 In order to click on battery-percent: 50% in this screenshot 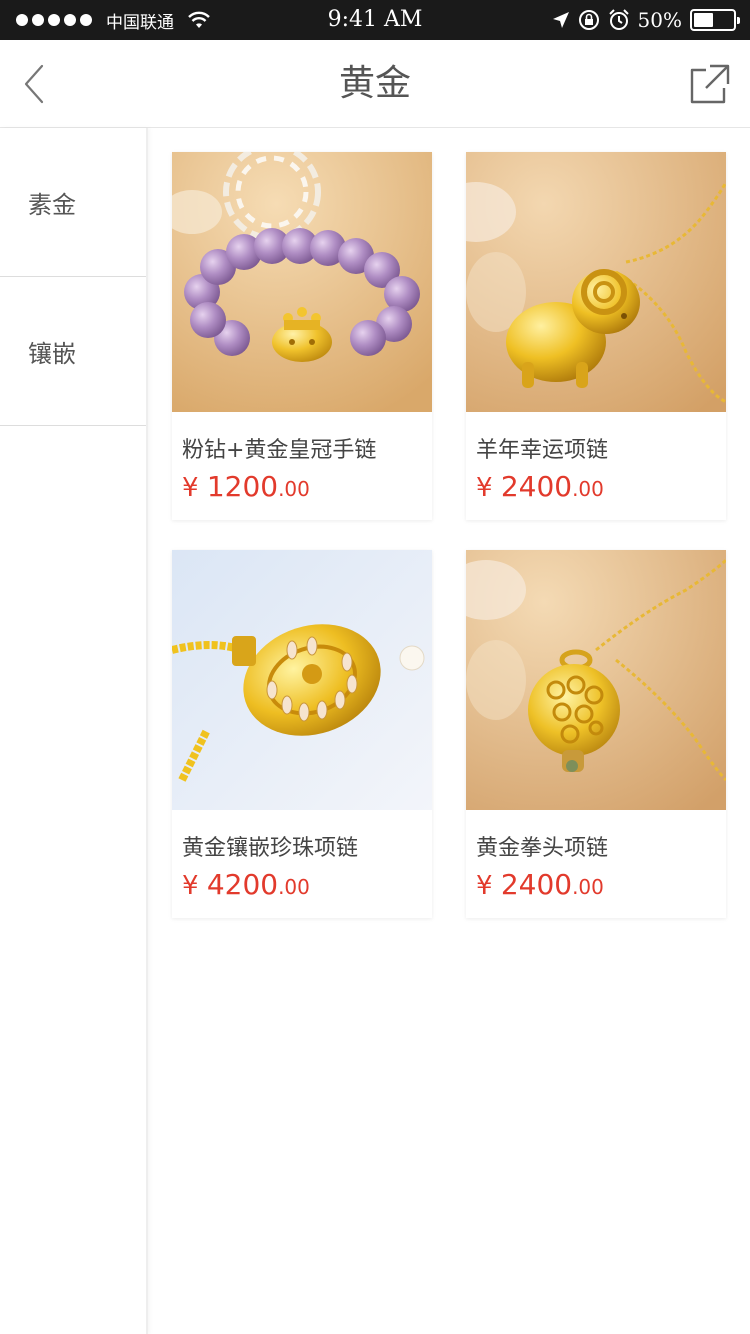, I will do `click(659, 20)`.